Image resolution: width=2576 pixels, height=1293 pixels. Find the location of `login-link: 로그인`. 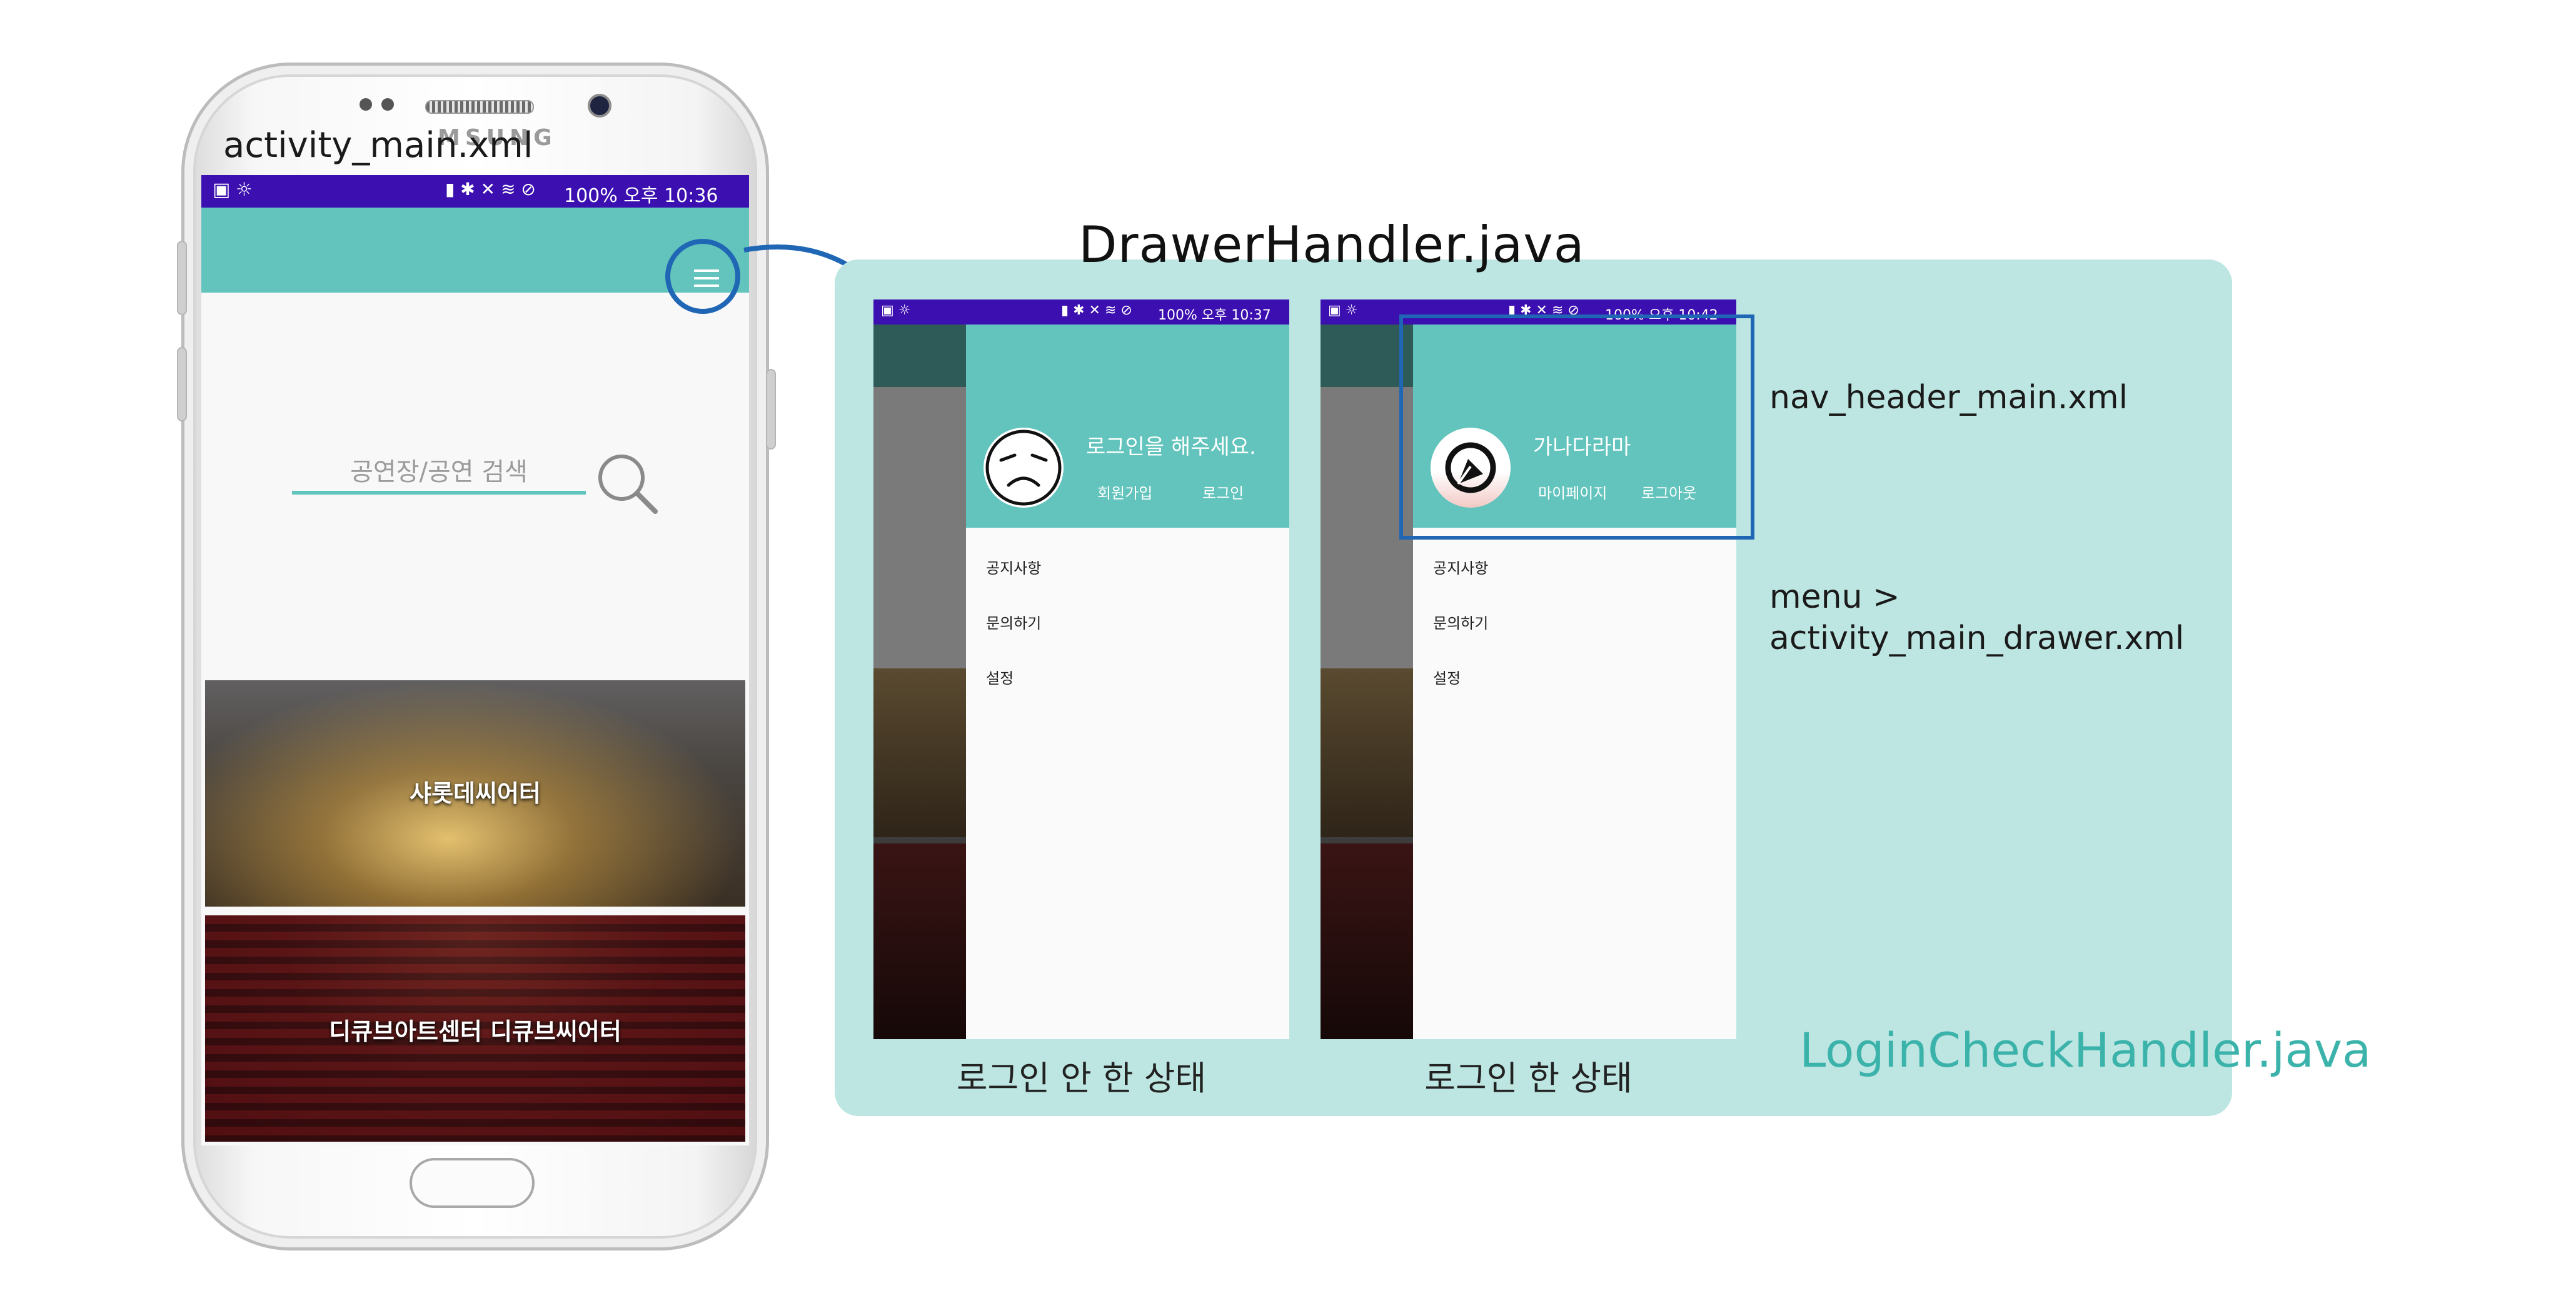

login-link: 로그인 is located at coordinates (1223, 492).